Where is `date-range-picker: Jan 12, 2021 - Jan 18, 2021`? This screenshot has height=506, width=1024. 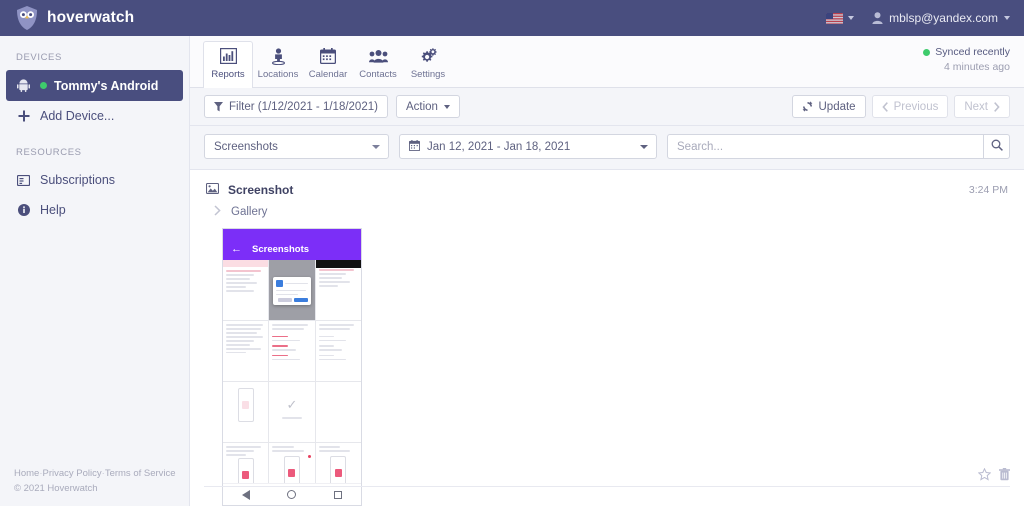
date-range-picker: Jan 12, 2021 - Jan 18, 2021 is located at coordinates (528, 146).